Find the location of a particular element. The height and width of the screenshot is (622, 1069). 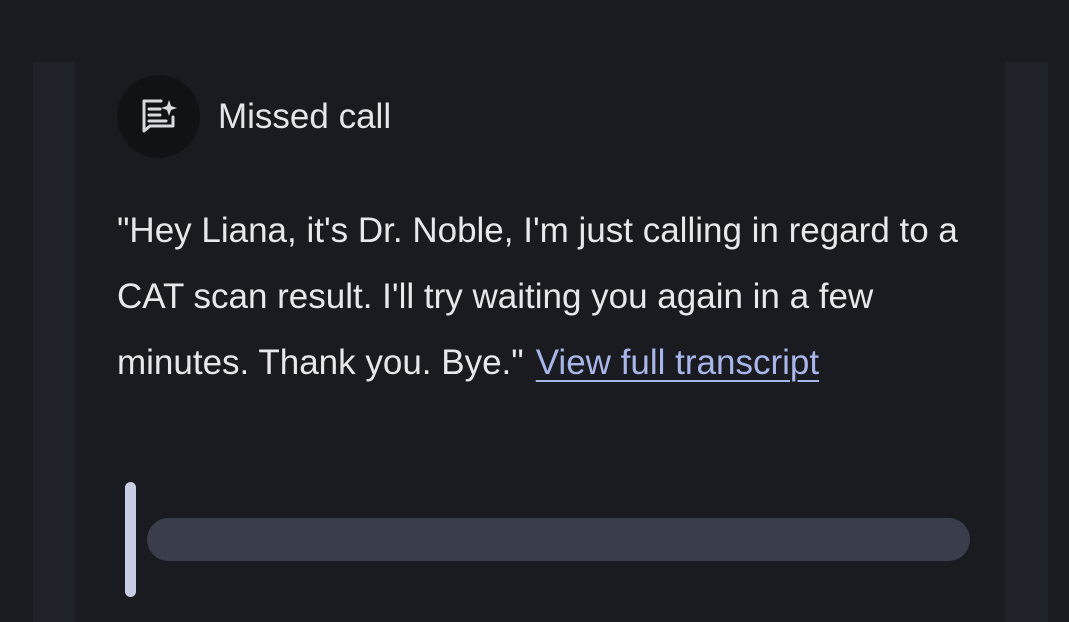

icon-badge is located at coordinates (158, 116).